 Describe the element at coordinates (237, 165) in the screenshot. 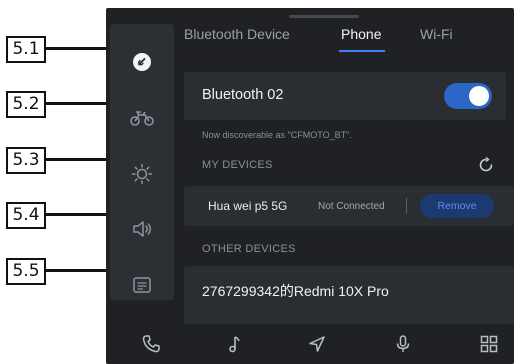

I see `my-devices-title: MY DEVICES` at that location.